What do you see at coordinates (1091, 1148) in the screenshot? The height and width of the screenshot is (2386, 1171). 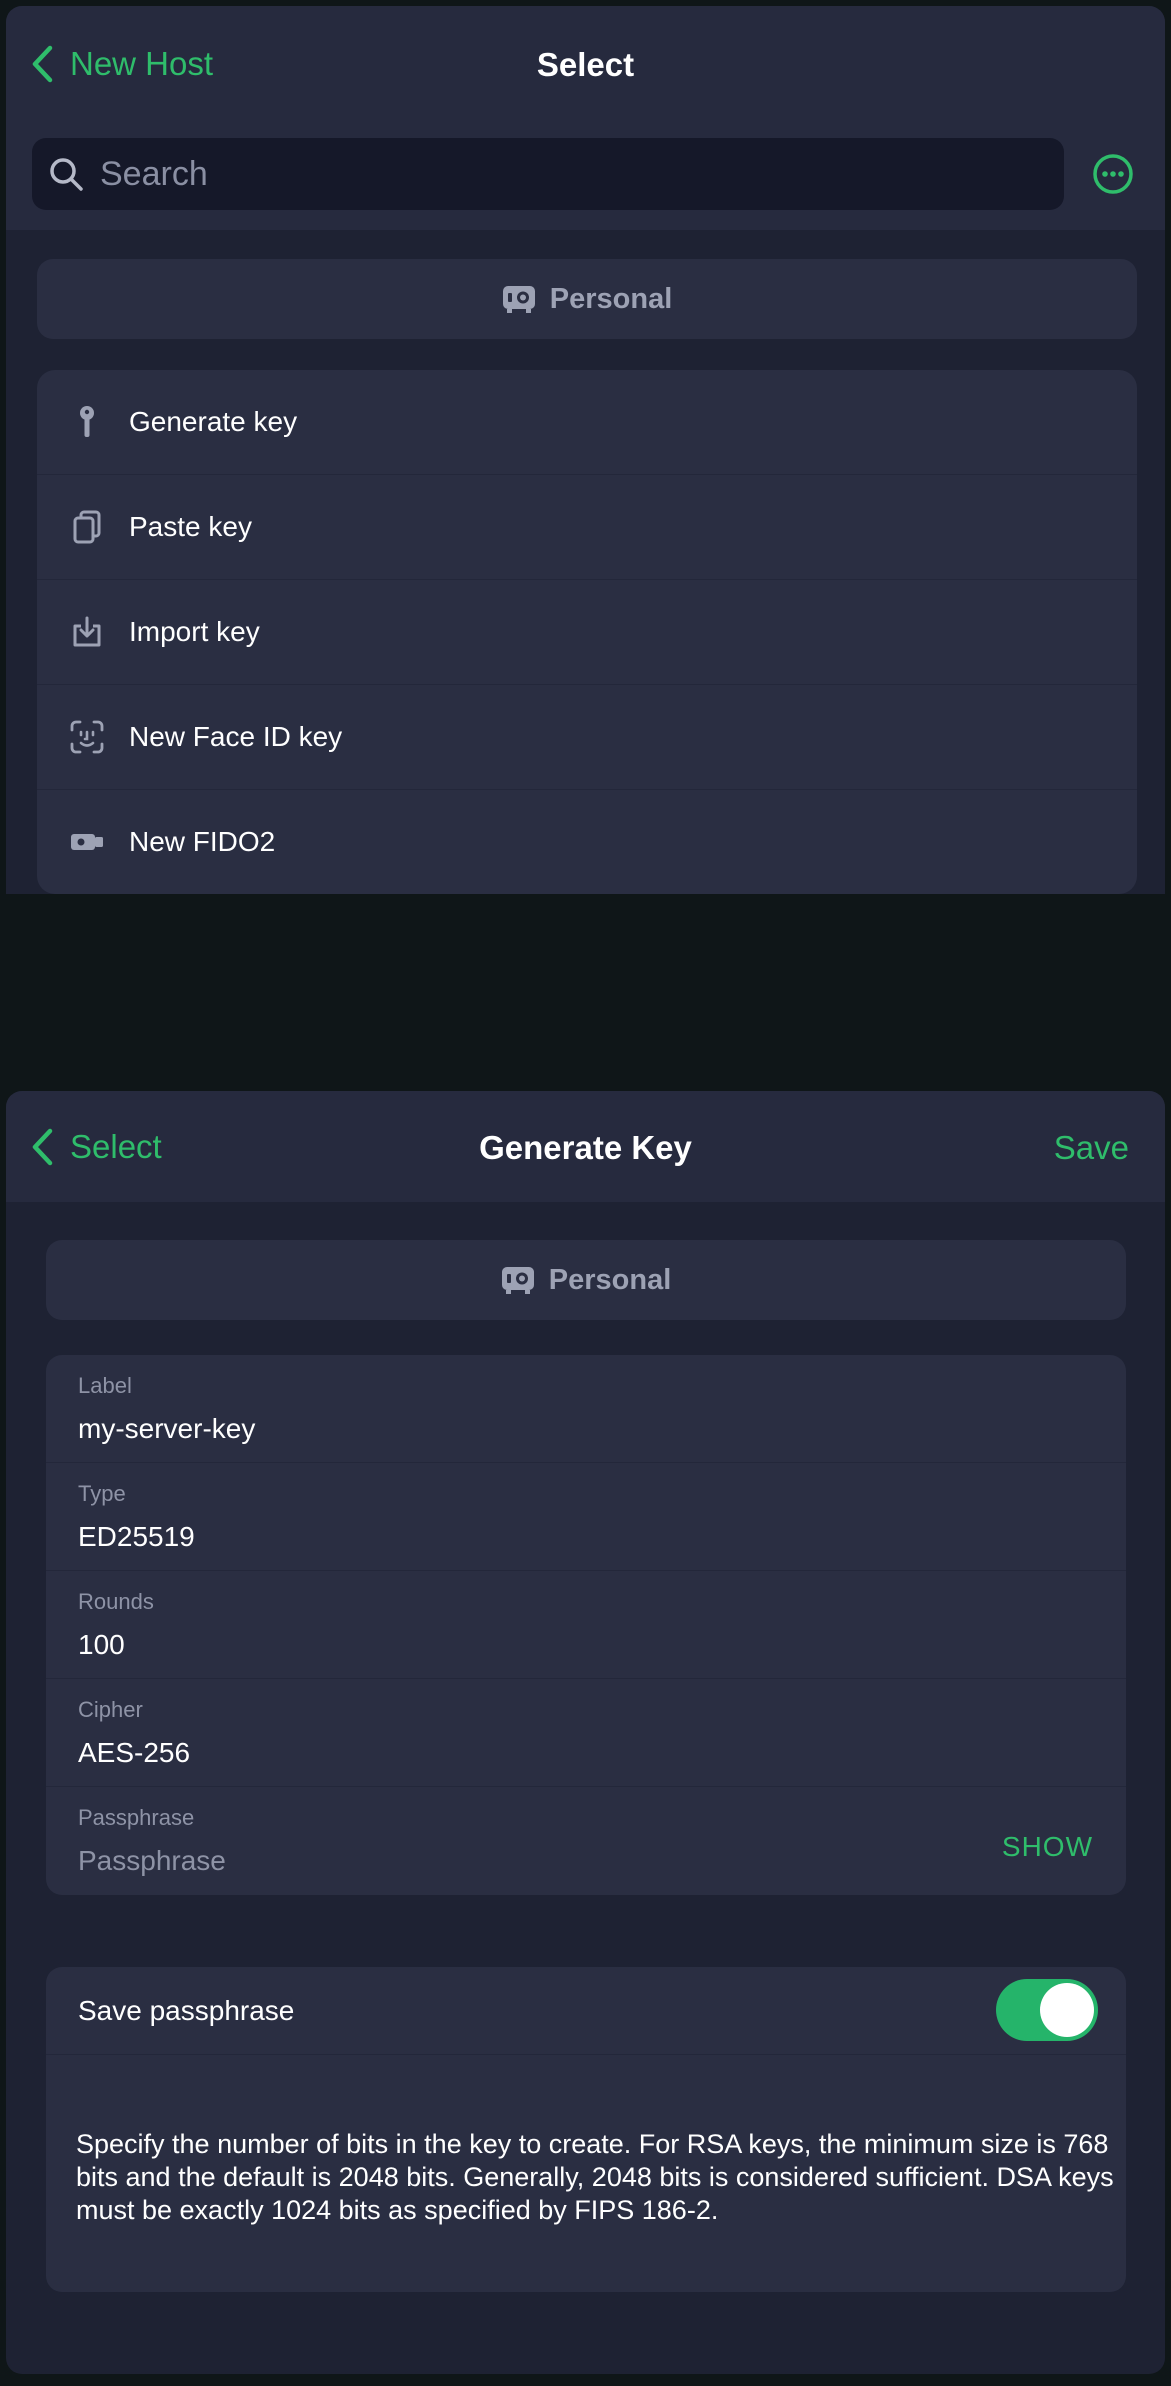 I see `save-button: Save` at bounding box center [1091, 1148].